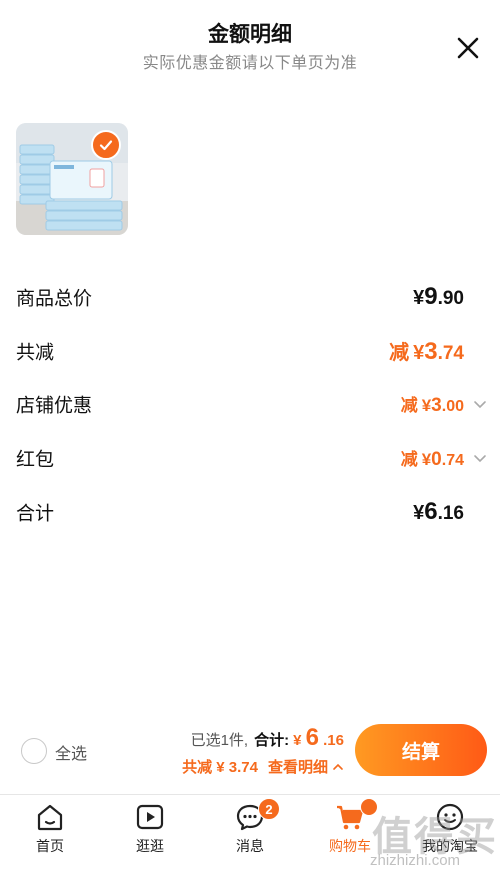  I want to click on home-icon, so click(50, 817).